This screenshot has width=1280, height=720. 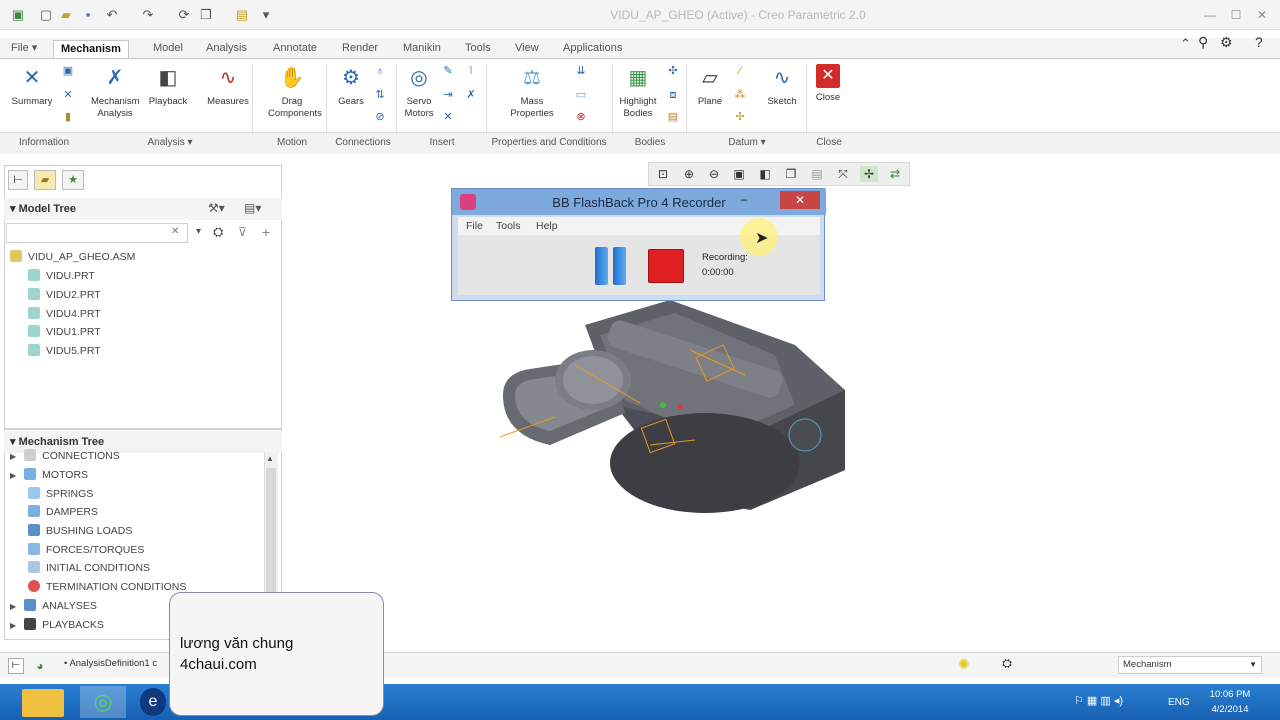 What do you see at coordinates (295, 92) in the screenshot?
I see `drag-components-button: ✋ Drag Components` at bounding box center [295, 92].